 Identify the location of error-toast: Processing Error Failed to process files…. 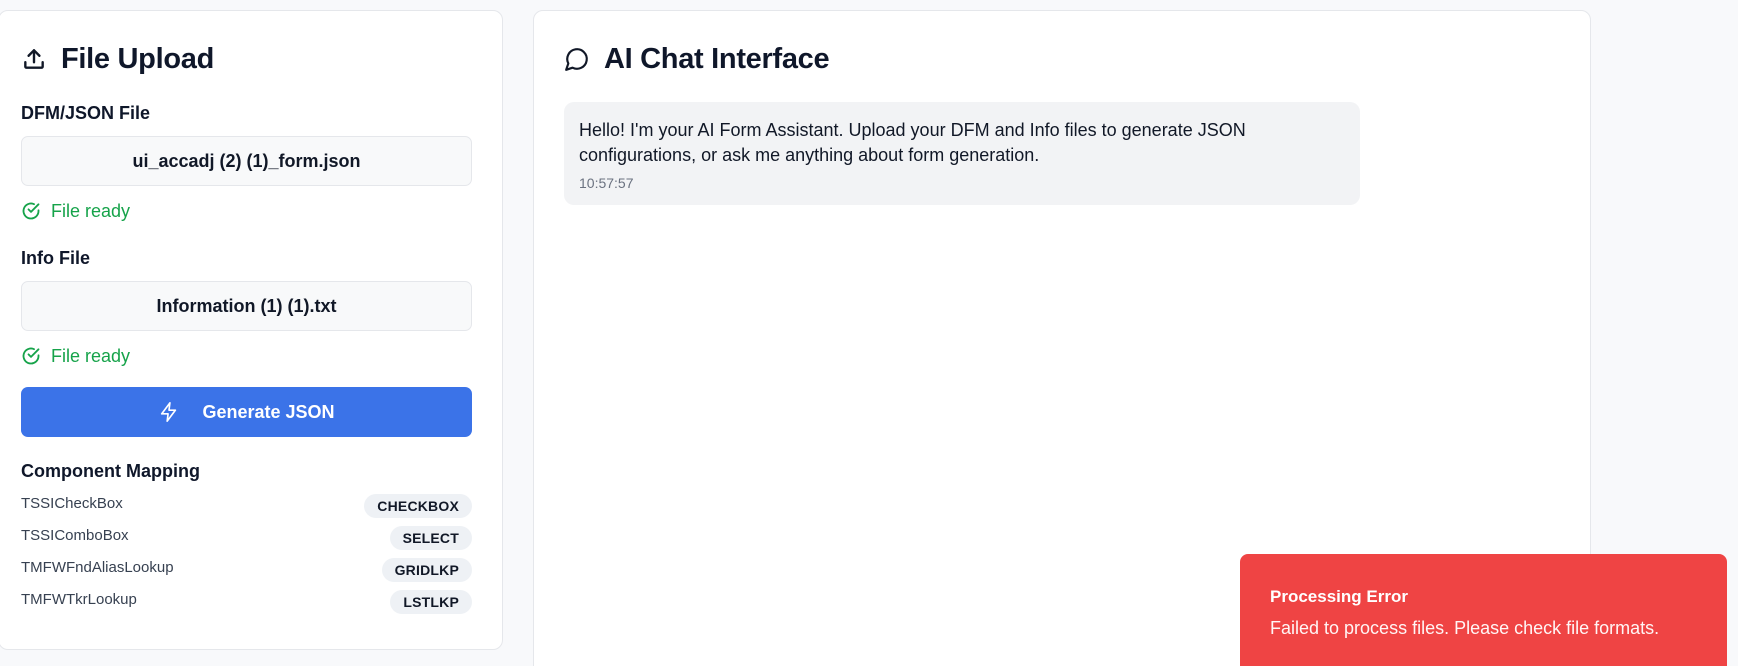
(1483, 610).